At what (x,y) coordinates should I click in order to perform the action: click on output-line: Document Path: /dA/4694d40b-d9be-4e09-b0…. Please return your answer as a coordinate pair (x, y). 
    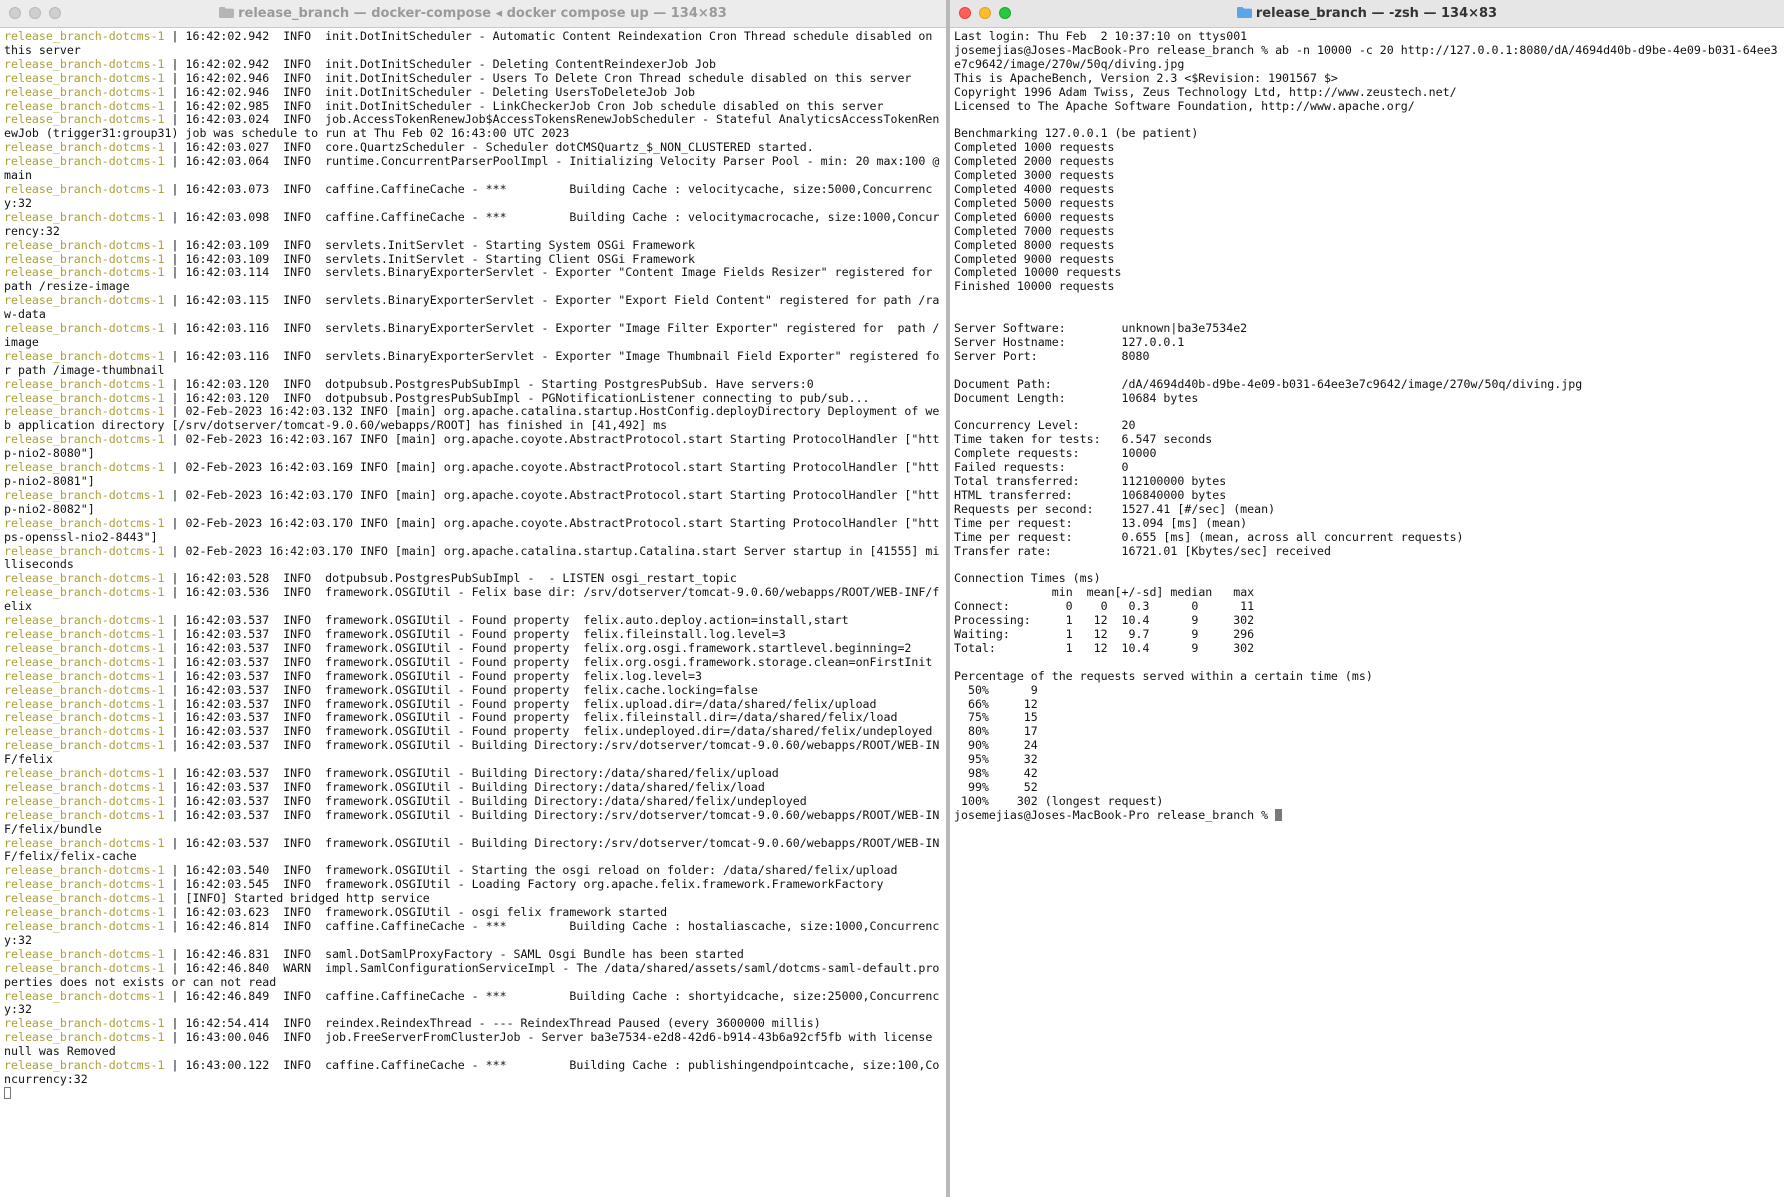
    Looking at the image, I should click on (1268, 383).